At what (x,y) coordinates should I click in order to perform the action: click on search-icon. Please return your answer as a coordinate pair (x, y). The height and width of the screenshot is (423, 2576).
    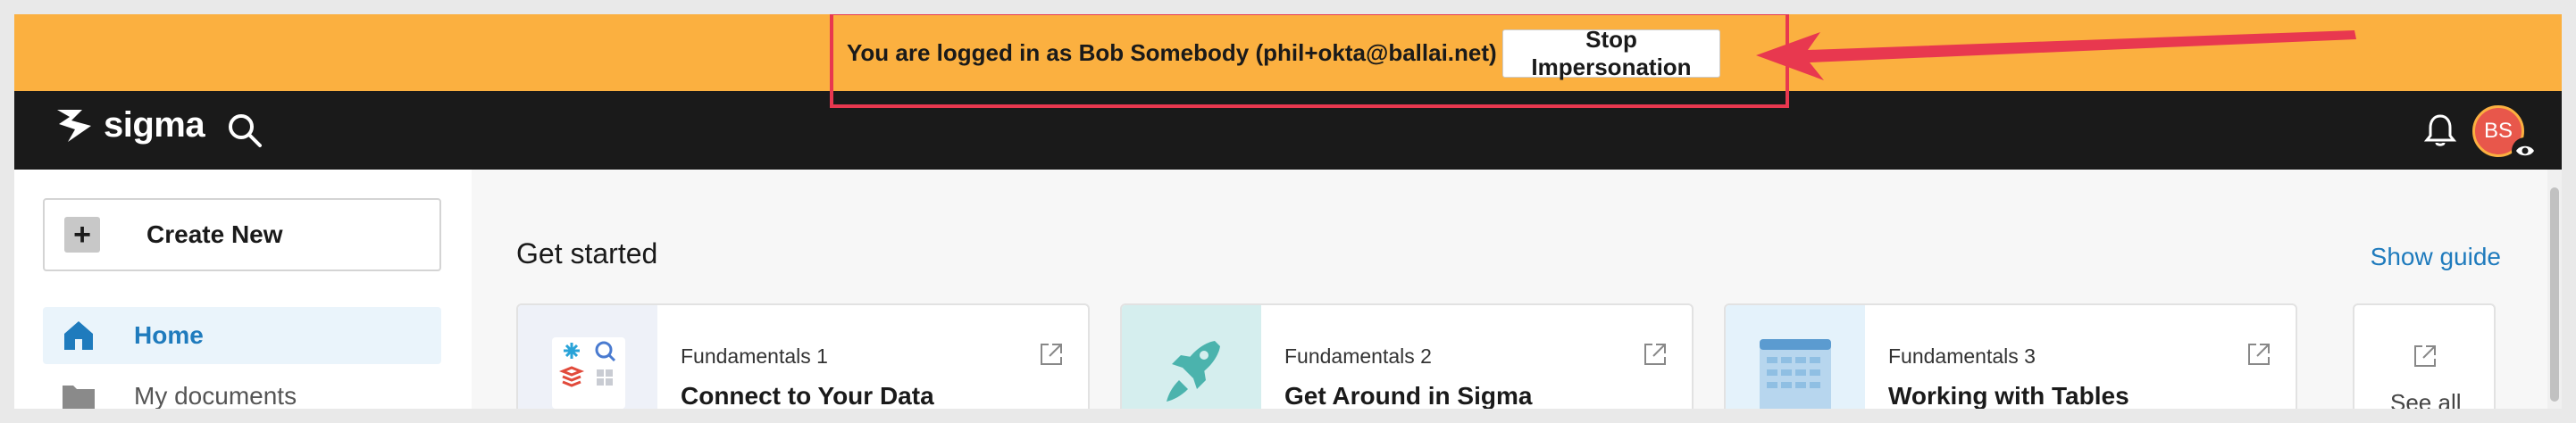
    Looking at the image, I should click on (245, 130).